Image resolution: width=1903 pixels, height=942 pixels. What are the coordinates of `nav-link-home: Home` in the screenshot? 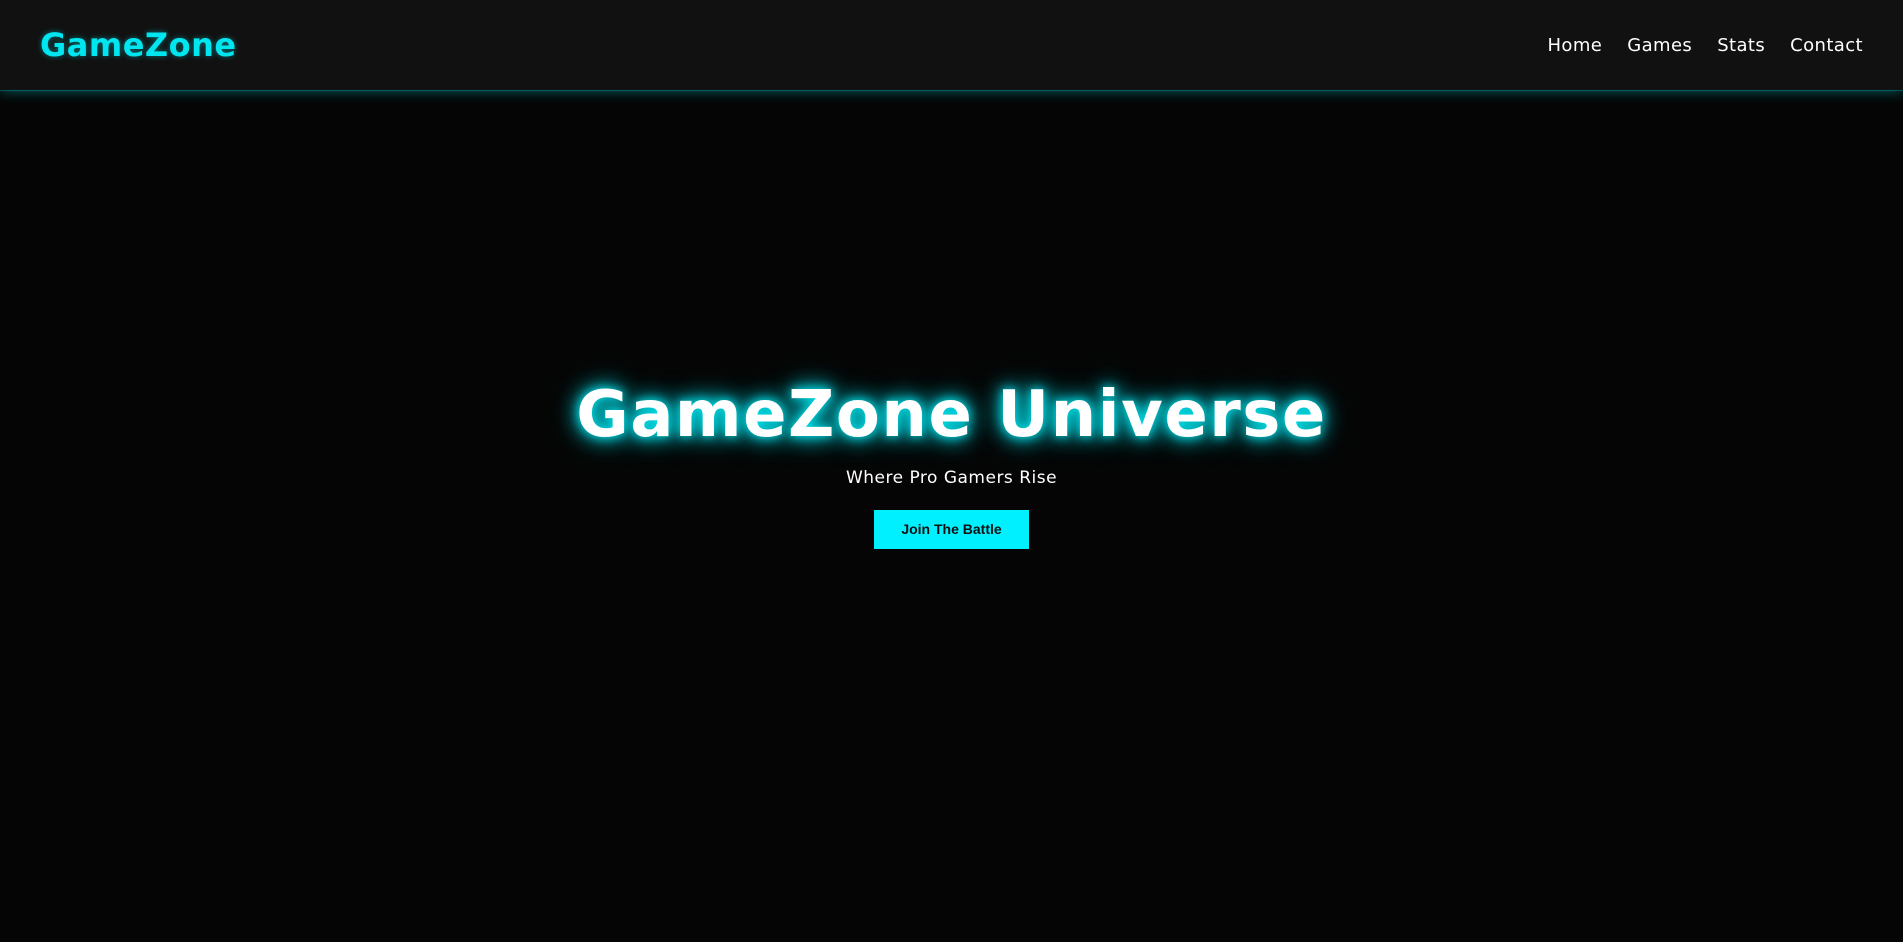 It's located at (1574, 45).